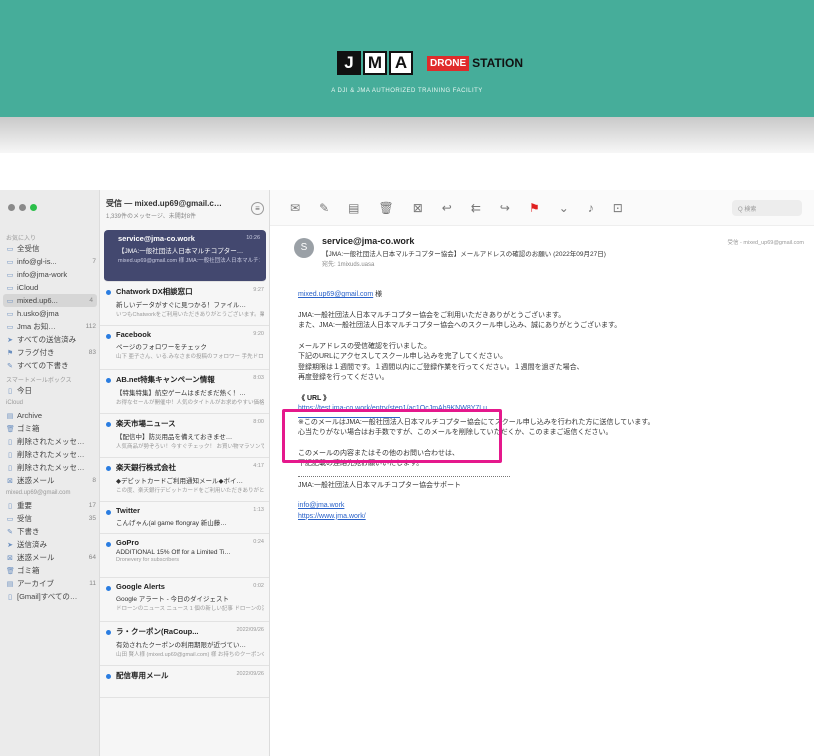 The image size is (814, 756). Describe the element at coordinates (11, 207) in the screenshot. I see `close-icon` at that location.